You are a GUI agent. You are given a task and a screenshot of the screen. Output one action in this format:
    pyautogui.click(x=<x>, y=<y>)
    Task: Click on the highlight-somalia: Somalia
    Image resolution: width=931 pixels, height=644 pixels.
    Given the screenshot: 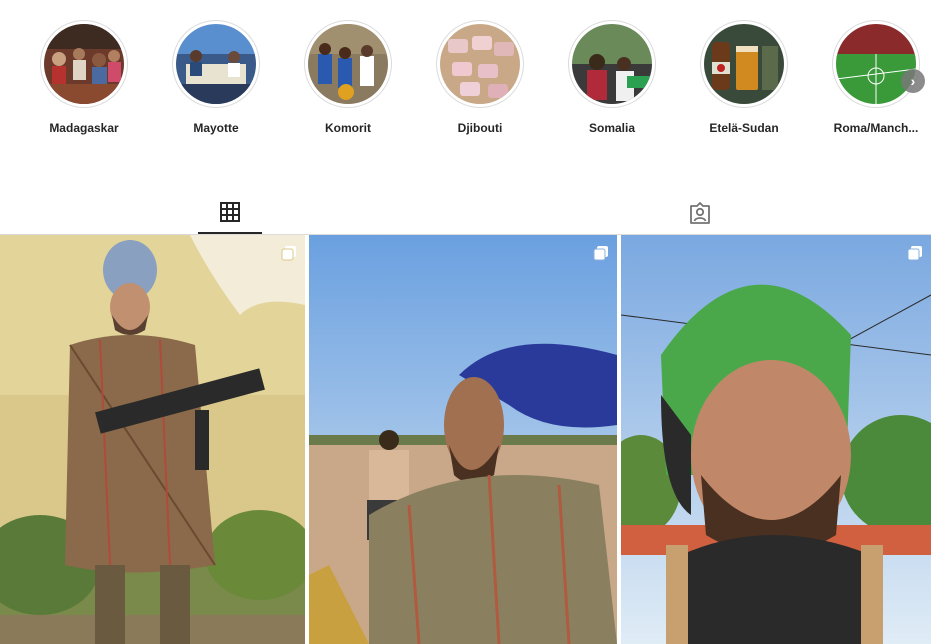 What is the action you would take?
    pyautogui.click(x=612, y=77)
    